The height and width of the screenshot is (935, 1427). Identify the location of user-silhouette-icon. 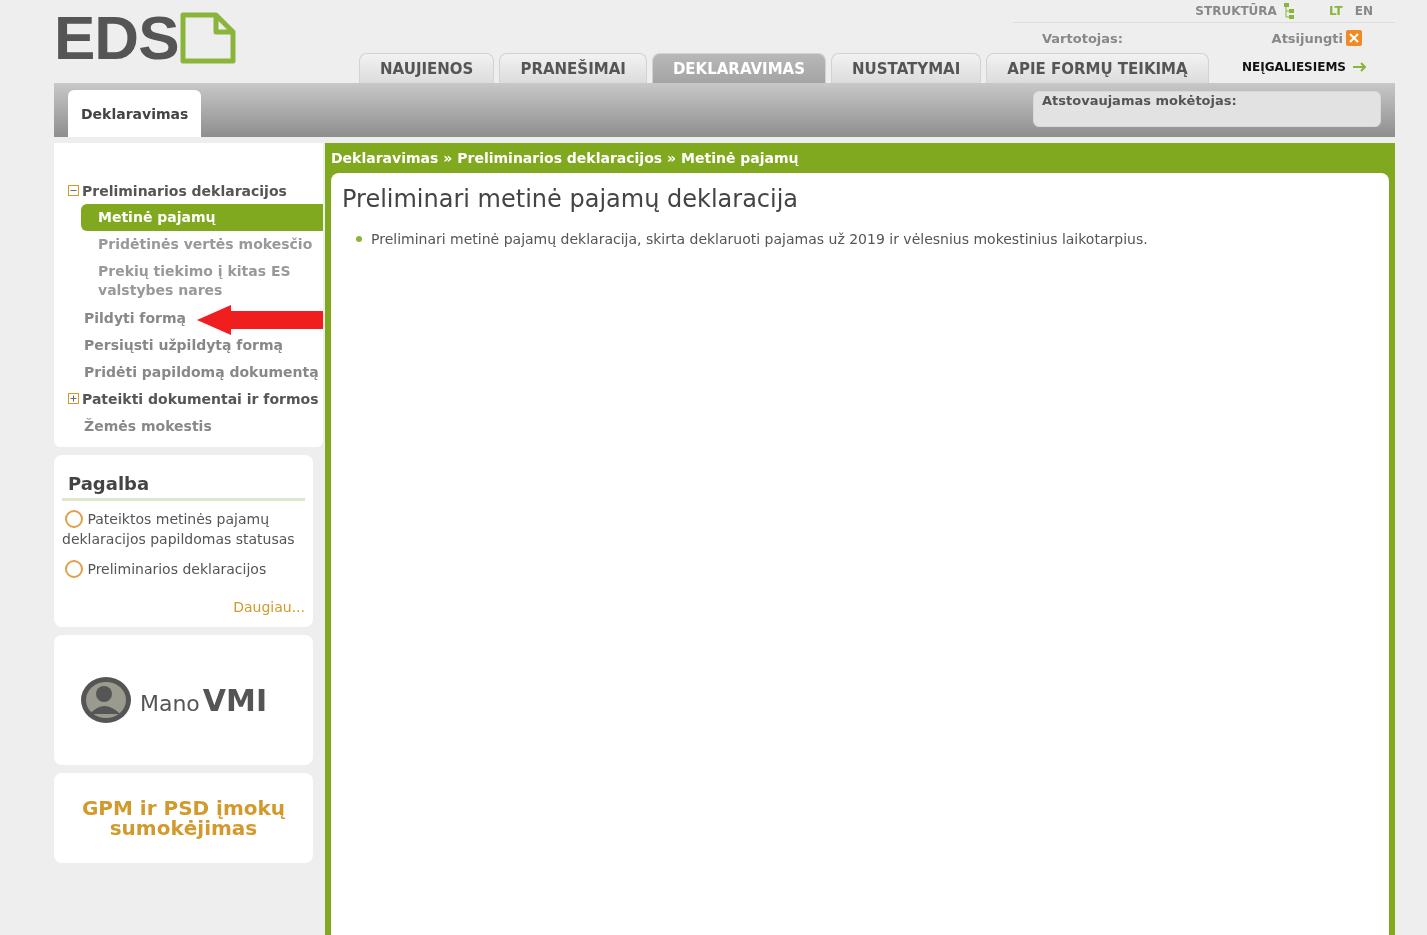
(105, 700).